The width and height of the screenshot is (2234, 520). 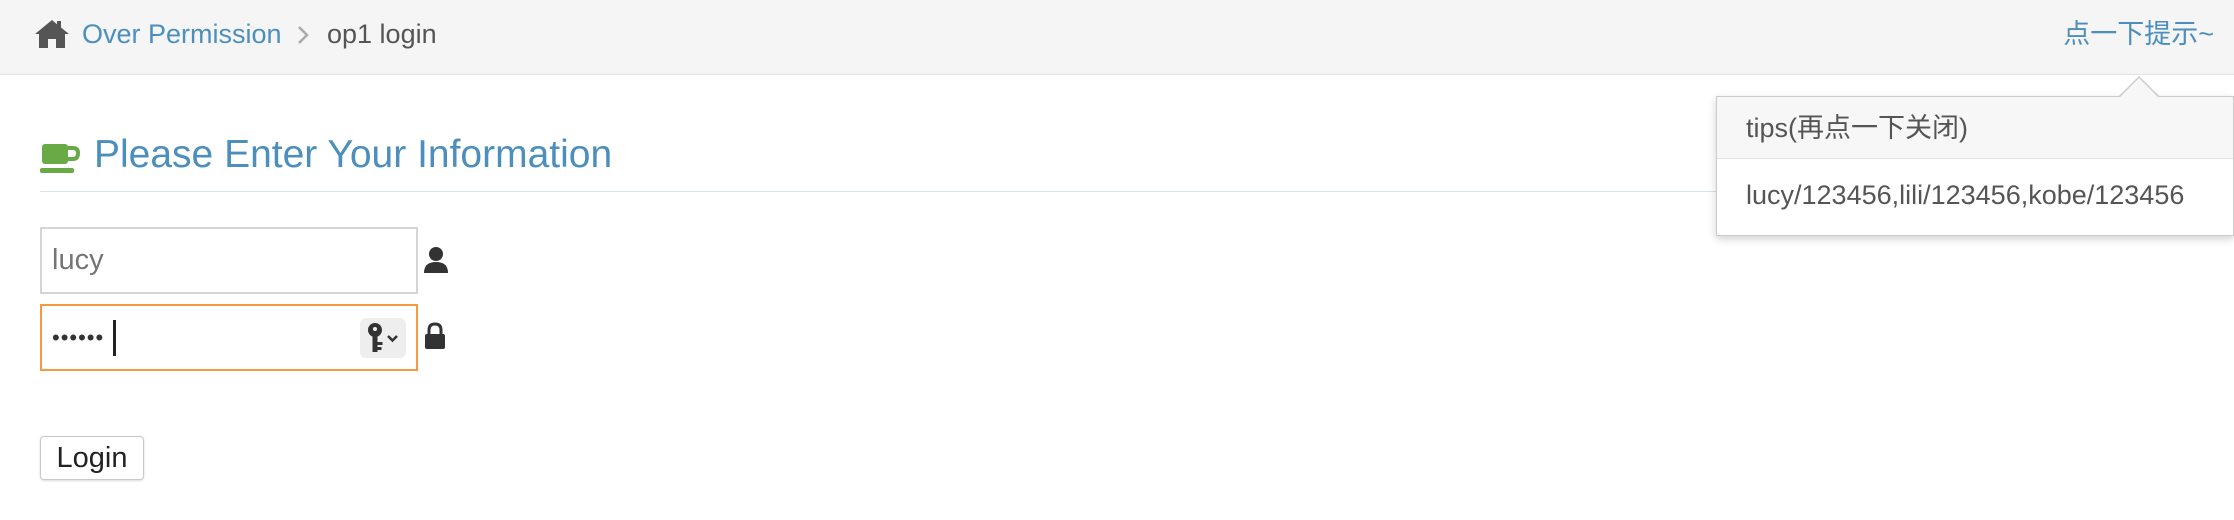 I want to click on chevron-right-icon, so click(x=303, y=35).